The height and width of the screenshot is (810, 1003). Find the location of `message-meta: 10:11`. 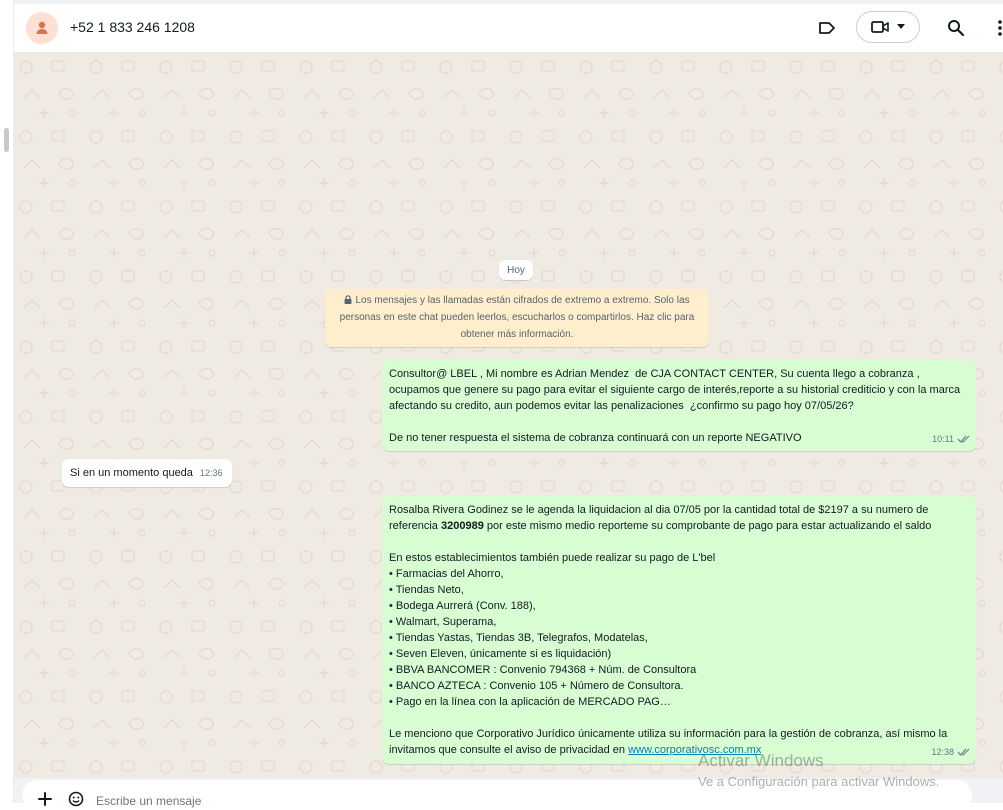

message-meta: 10:11 is located at coordinates (951, 439).